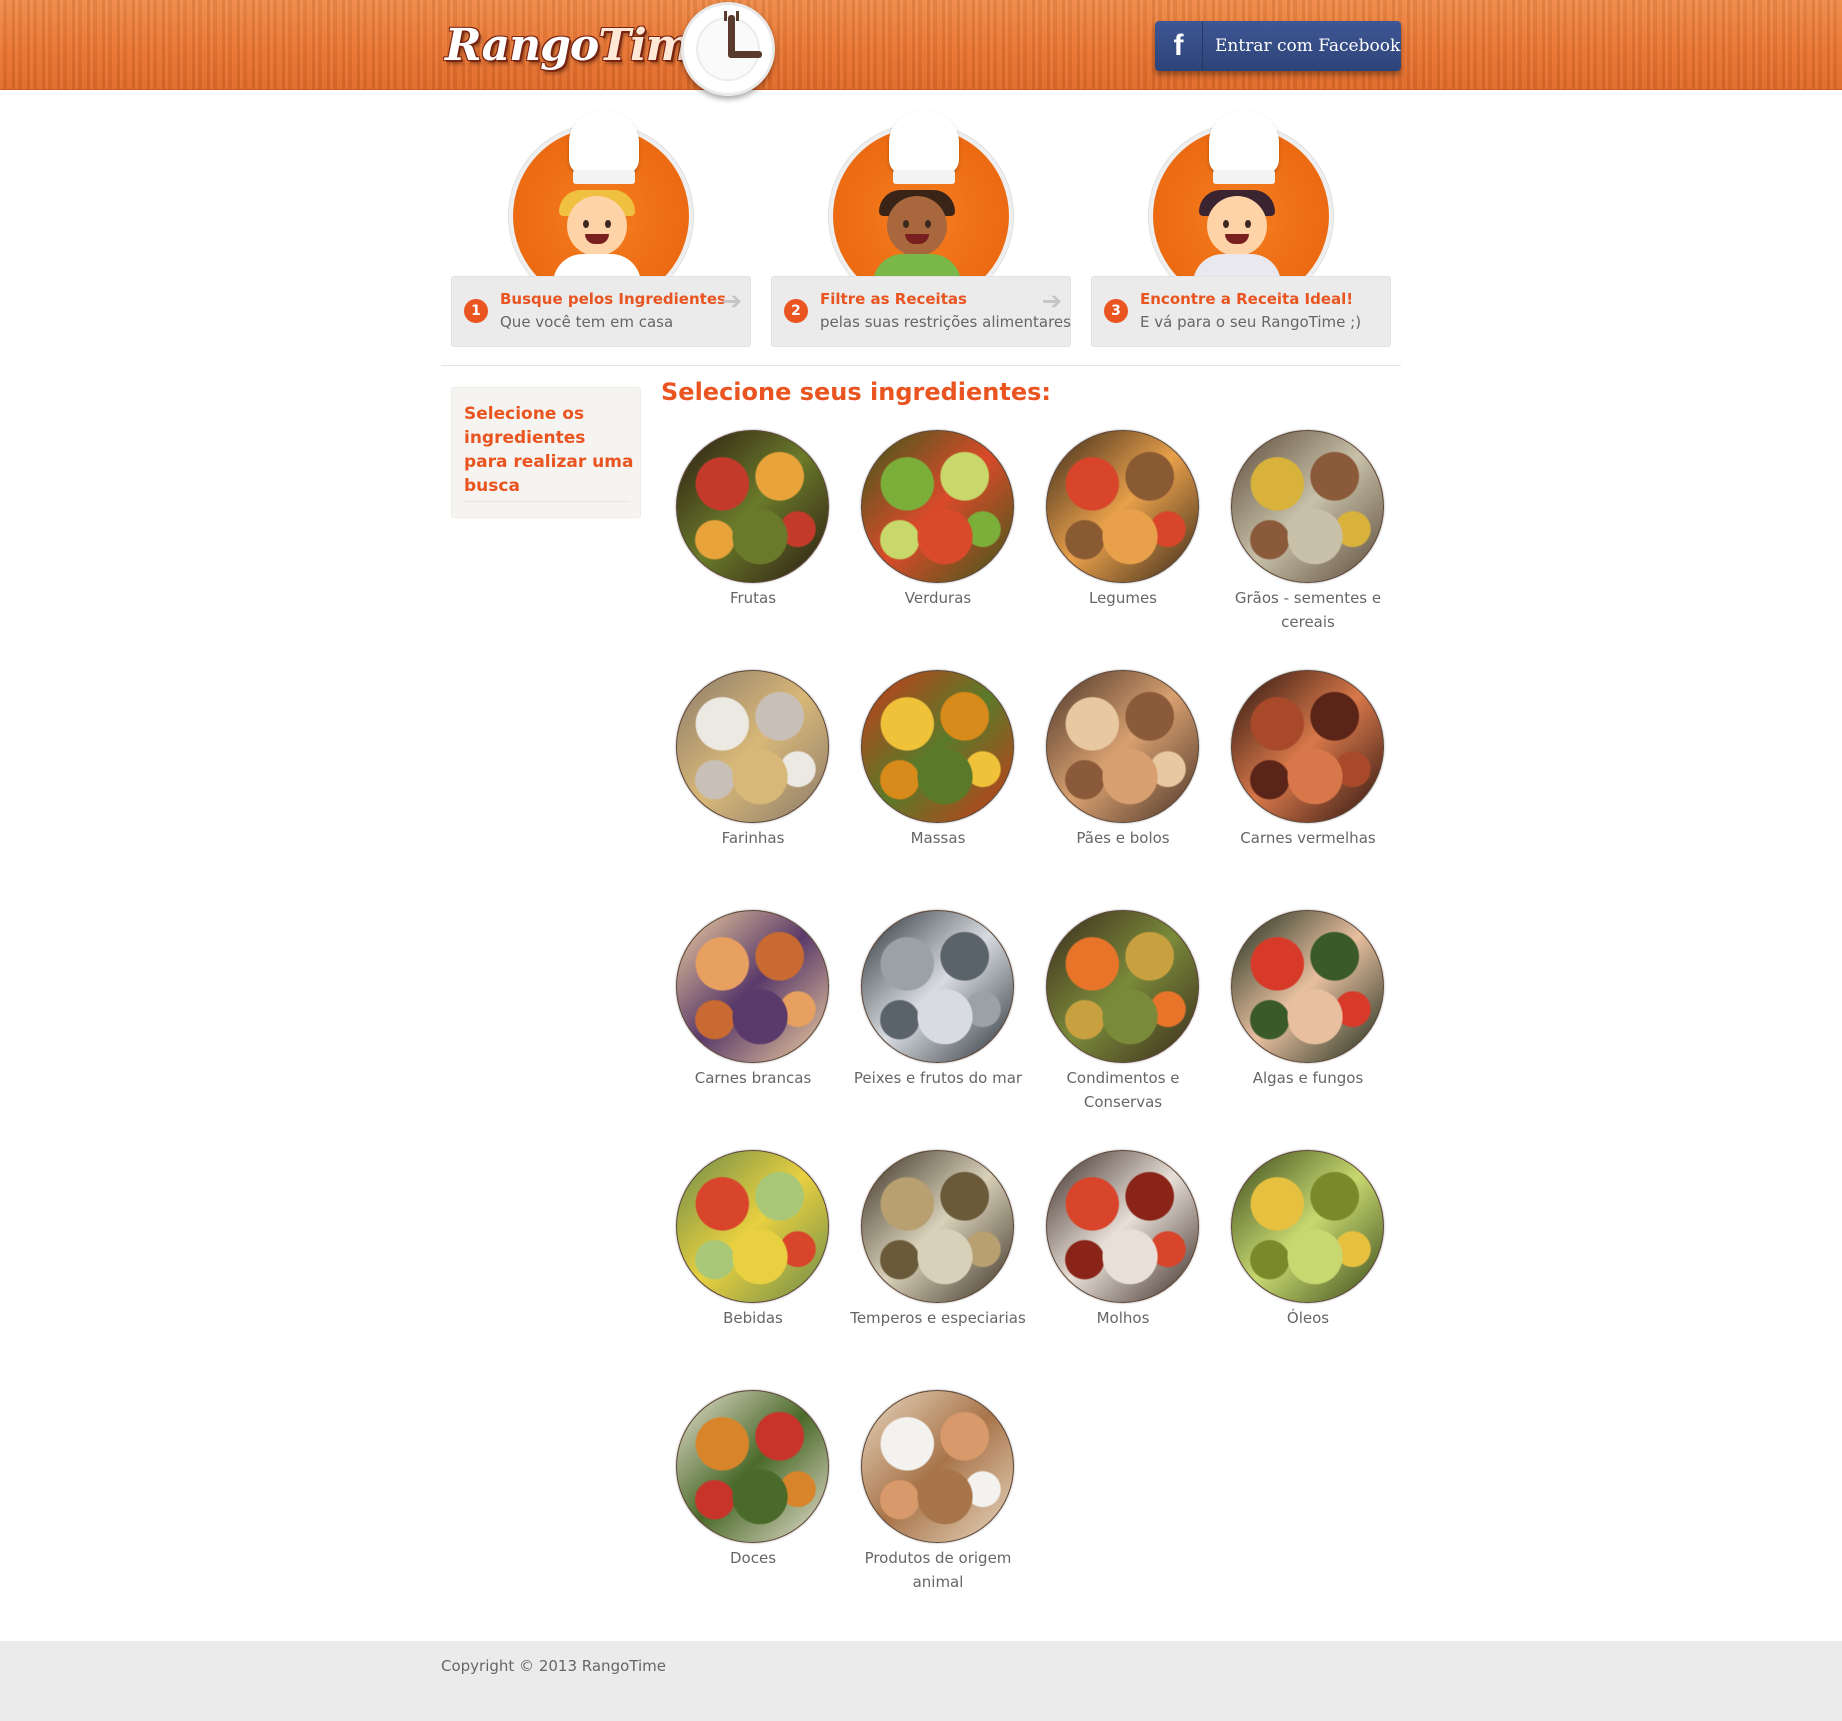 This screenshot has width=1842, height=1721. I want to click on ingredient-category-label: Farinhas, so click(753, 838).